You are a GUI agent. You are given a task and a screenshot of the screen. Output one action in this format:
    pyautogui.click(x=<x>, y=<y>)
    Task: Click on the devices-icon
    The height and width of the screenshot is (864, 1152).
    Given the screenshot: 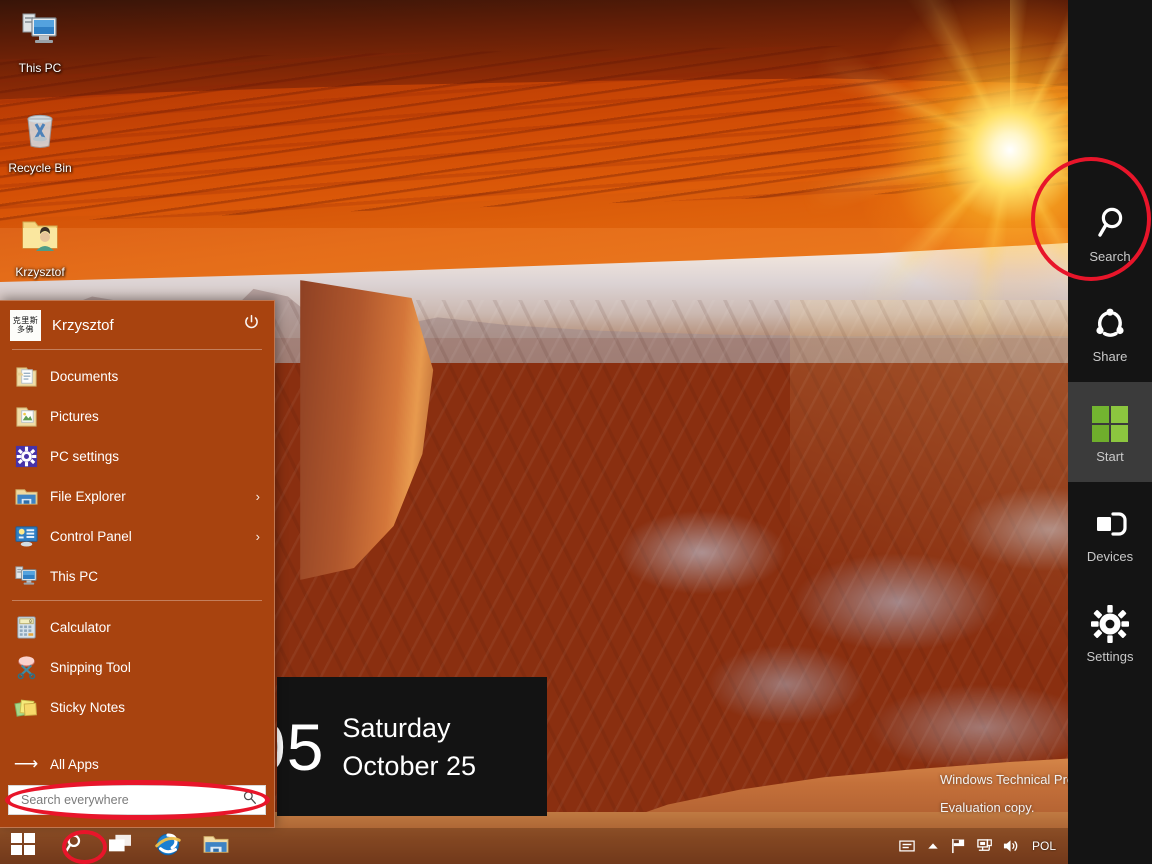 What is the action you would take?
    pyautogui.click(x=1110, y=524)
    